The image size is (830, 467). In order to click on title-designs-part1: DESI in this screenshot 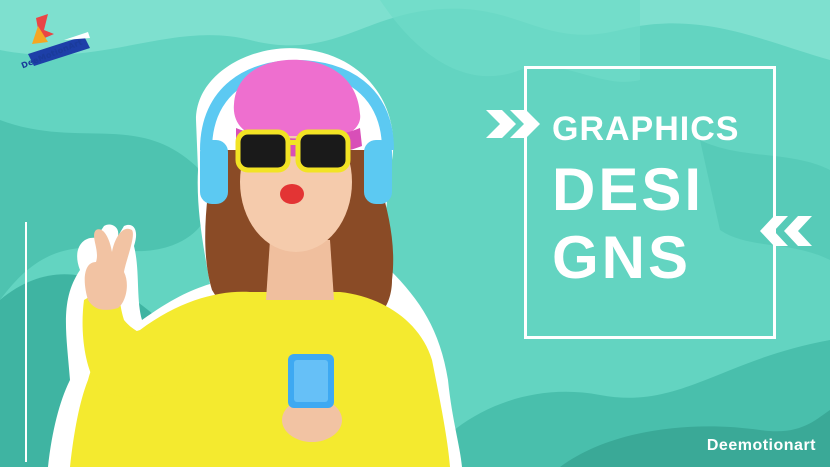, I will do `click(628, 189)`.